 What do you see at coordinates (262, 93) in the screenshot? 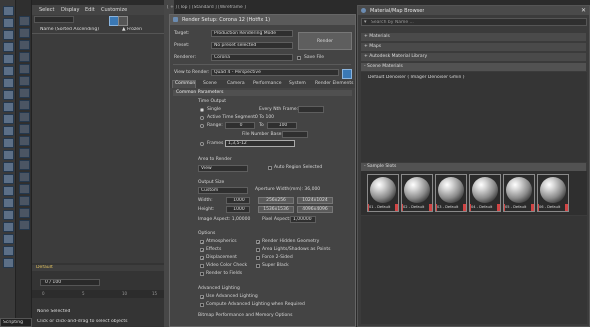
I see `common-params-header: Common Parameters` at bounding box center [262, 93].